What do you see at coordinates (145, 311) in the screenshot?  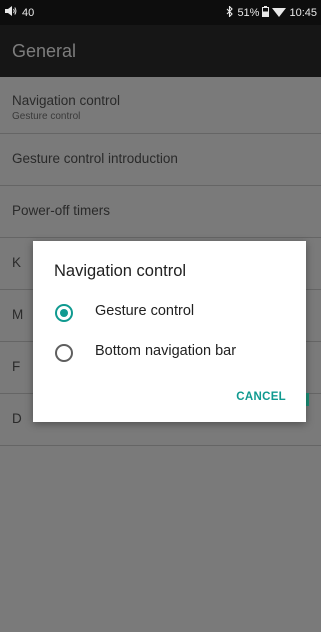 I see `option-label: Gesture control` at bounding box center [145, 311].